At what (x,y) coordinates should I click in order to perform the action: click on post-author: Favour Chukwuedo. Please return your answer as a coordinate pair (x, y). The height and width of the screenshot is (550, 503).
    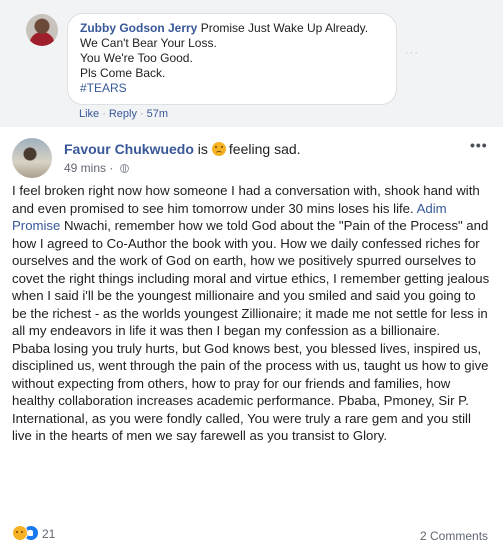
    Looking at the image, I should click on (129, 149).